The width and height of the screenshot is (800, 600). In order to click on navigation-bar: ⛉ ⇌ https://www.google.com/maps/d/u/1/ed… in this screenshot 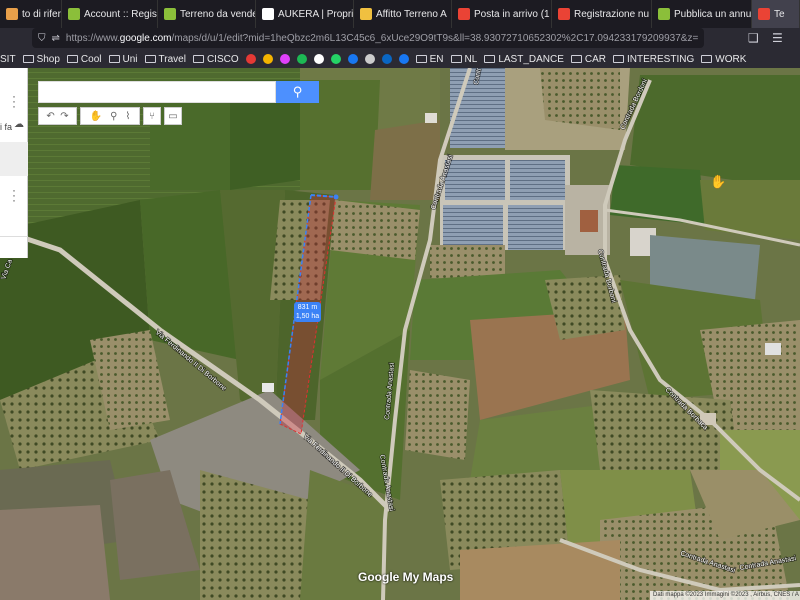, I will do `click(400, 39)`.